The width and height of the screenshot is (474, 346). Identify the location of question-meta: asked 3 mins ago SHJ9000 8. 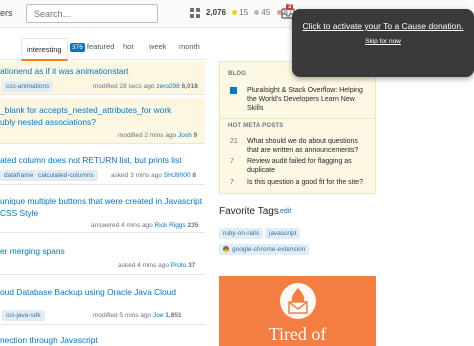
(153, 175).